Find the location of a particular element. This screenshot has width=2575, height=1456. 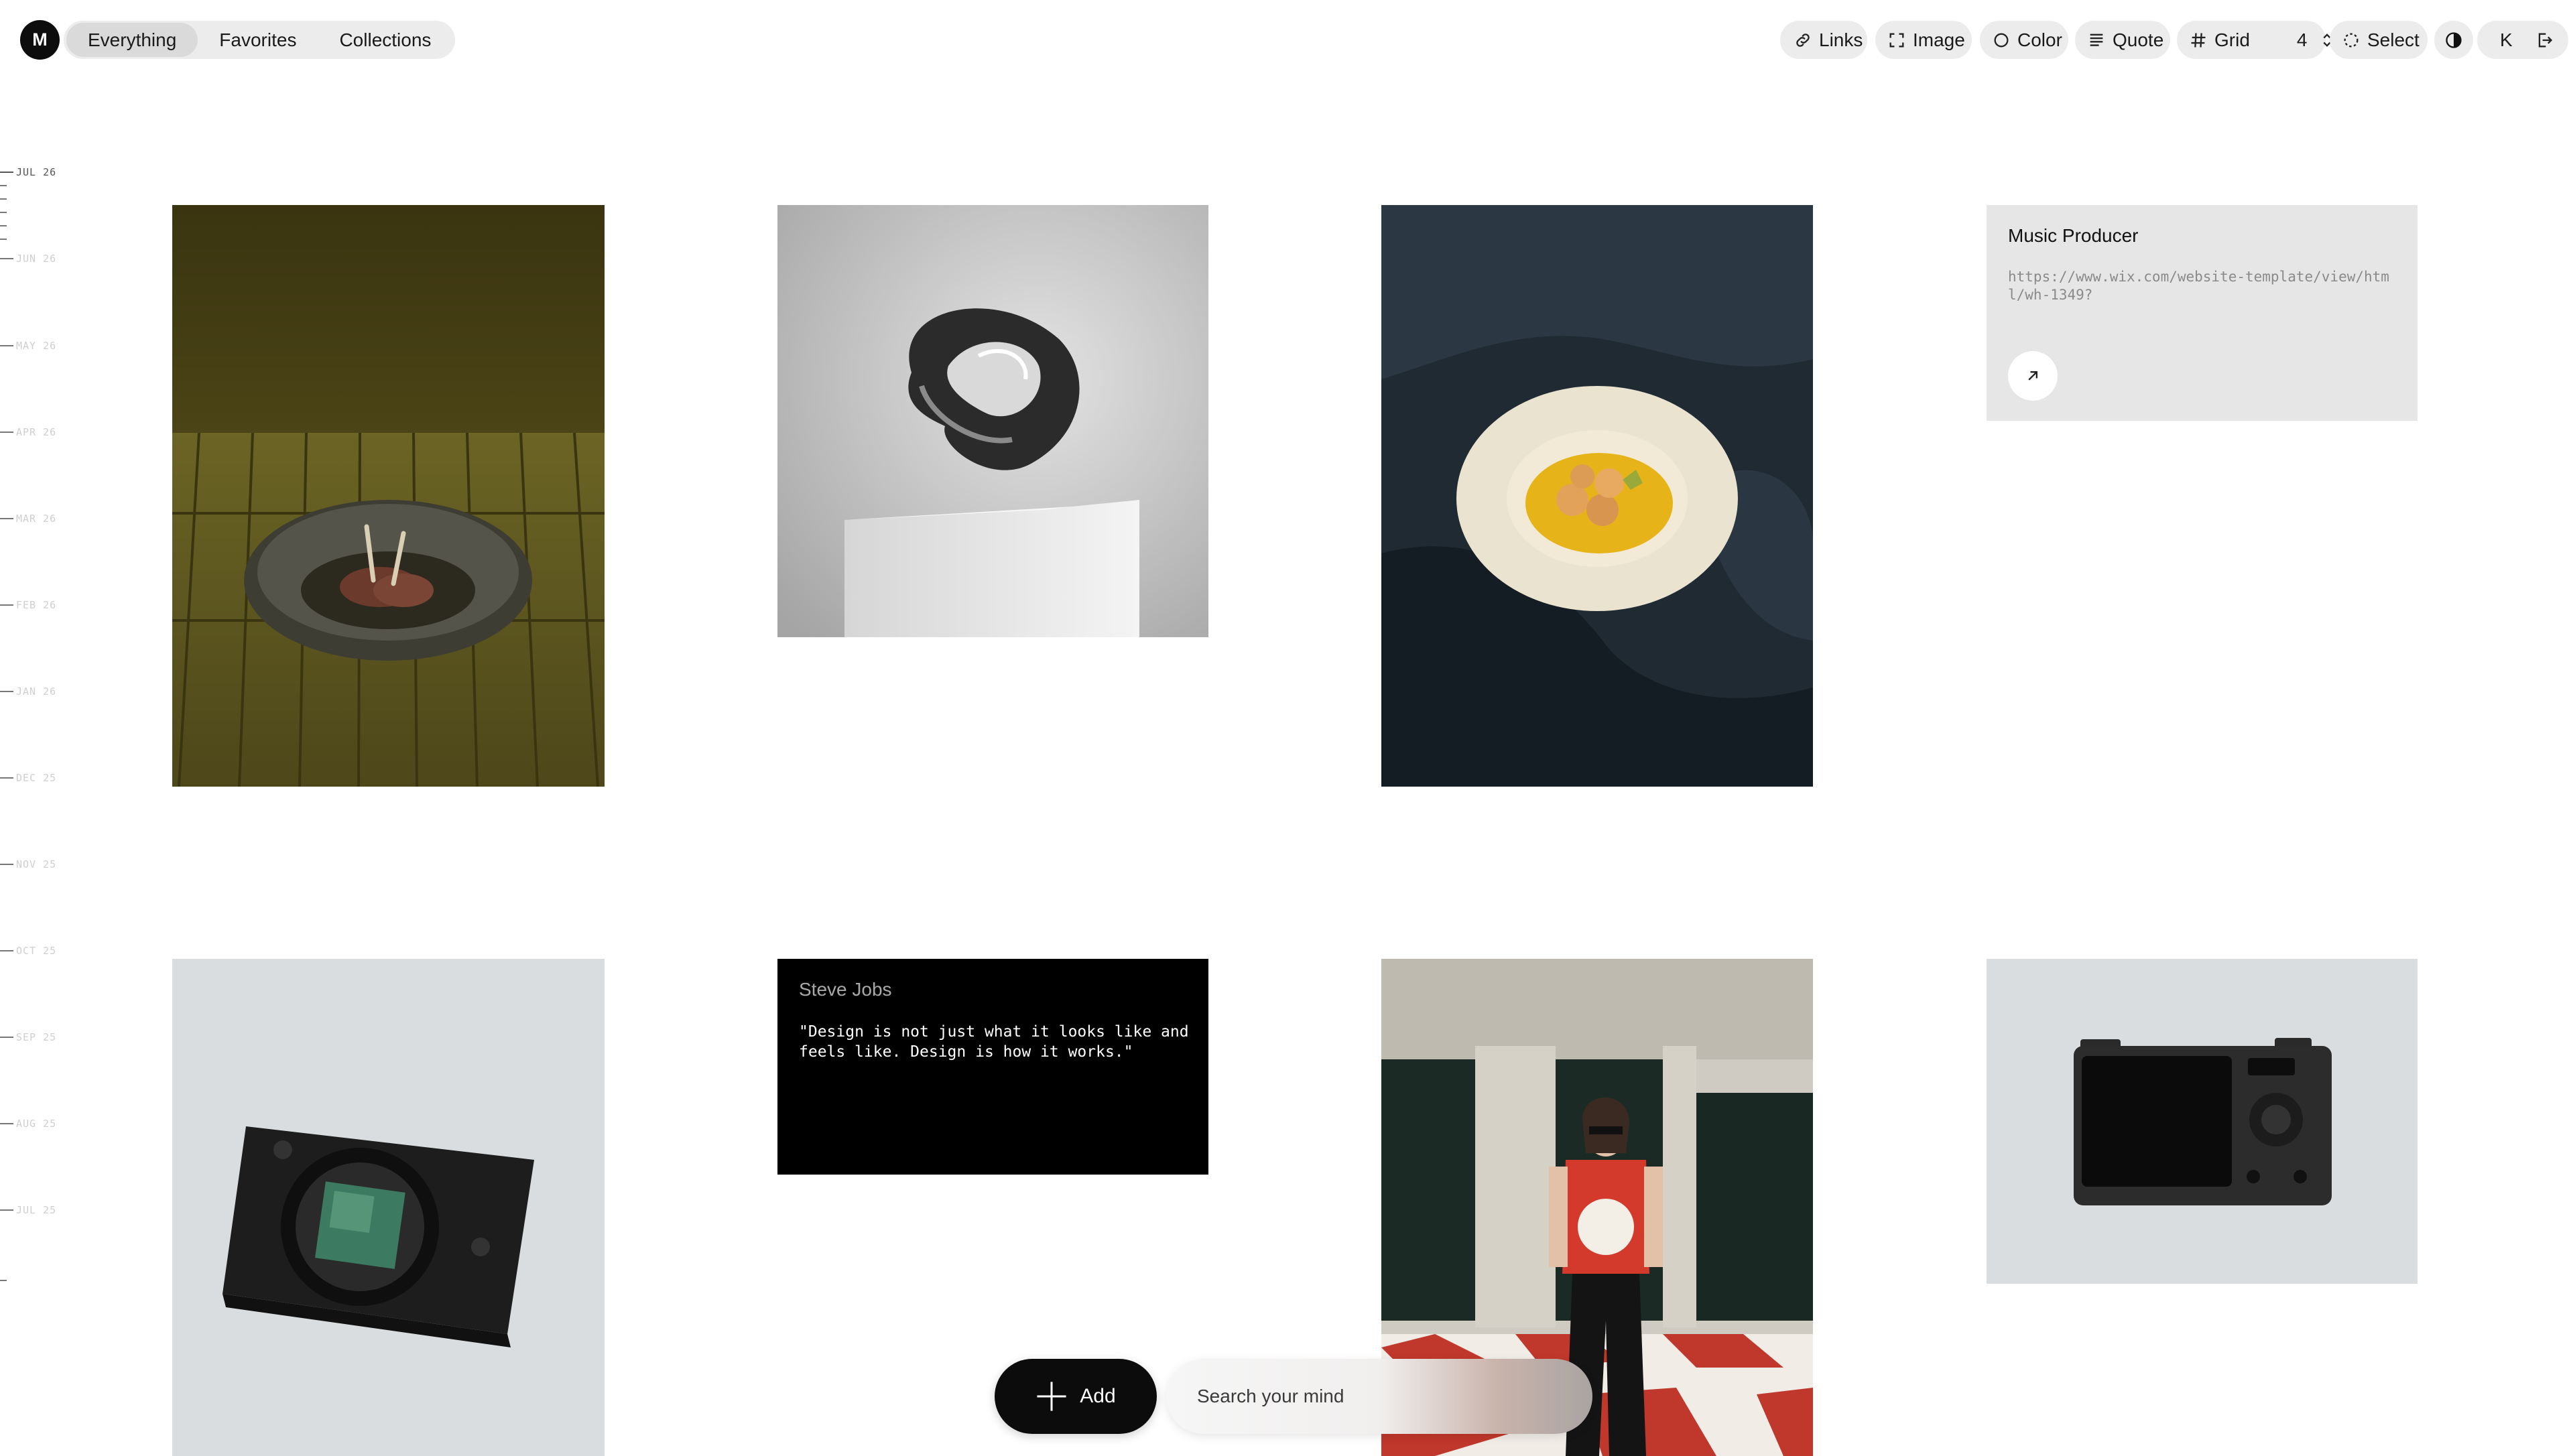

logout-icon is located at coordinates (2544, 40).